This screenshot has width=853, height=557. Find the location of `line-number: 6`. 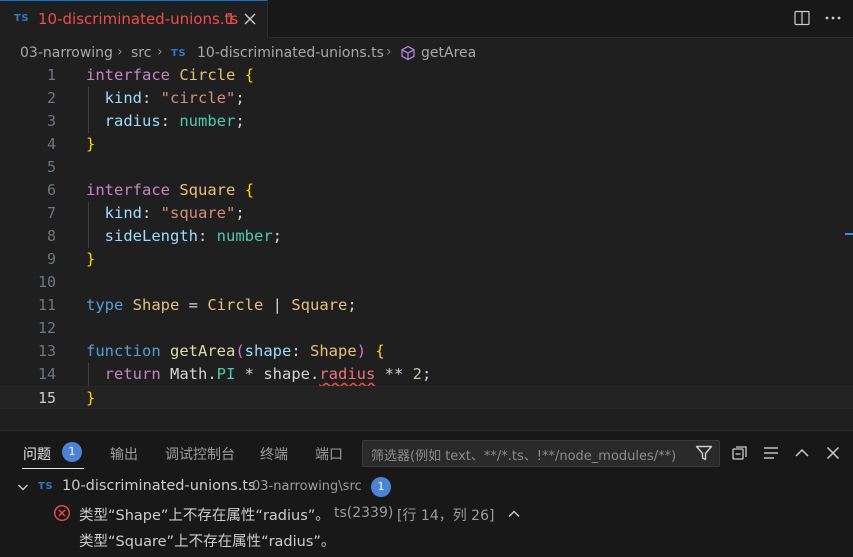

line-number: 6 is located at coordinates (51, 190).